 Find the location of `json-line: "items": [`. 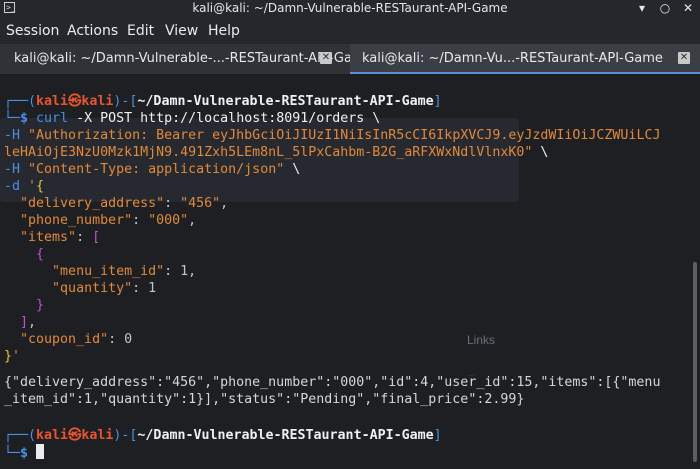

json-line: "items": [ is located at coordinates (60, 237).